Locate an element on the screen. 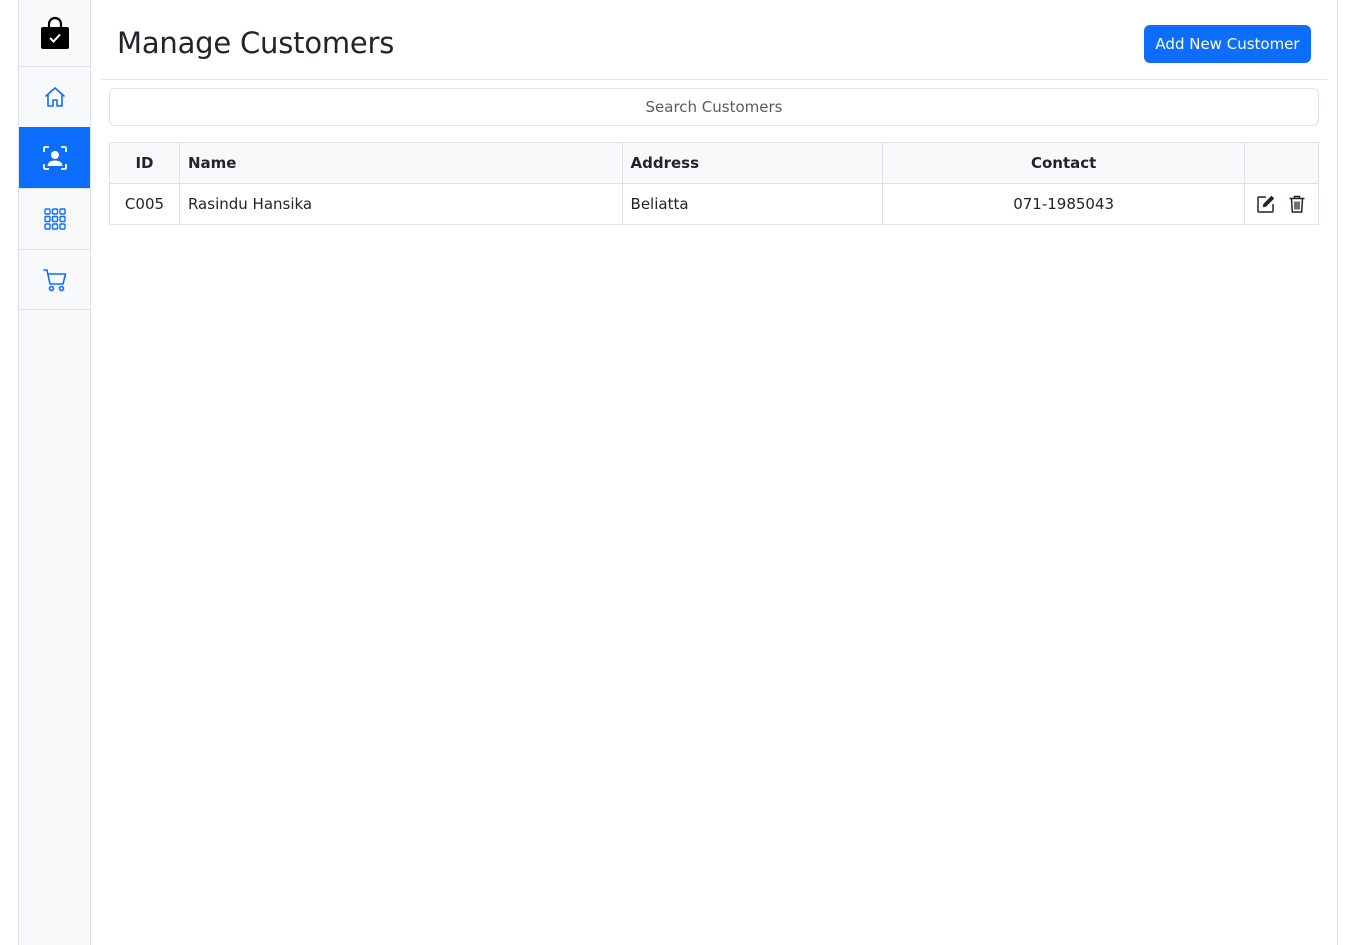 The height and width of the screenshot is (945, 1352). cell-name: Rasindu Hansika is located at coordinates (400, 204).